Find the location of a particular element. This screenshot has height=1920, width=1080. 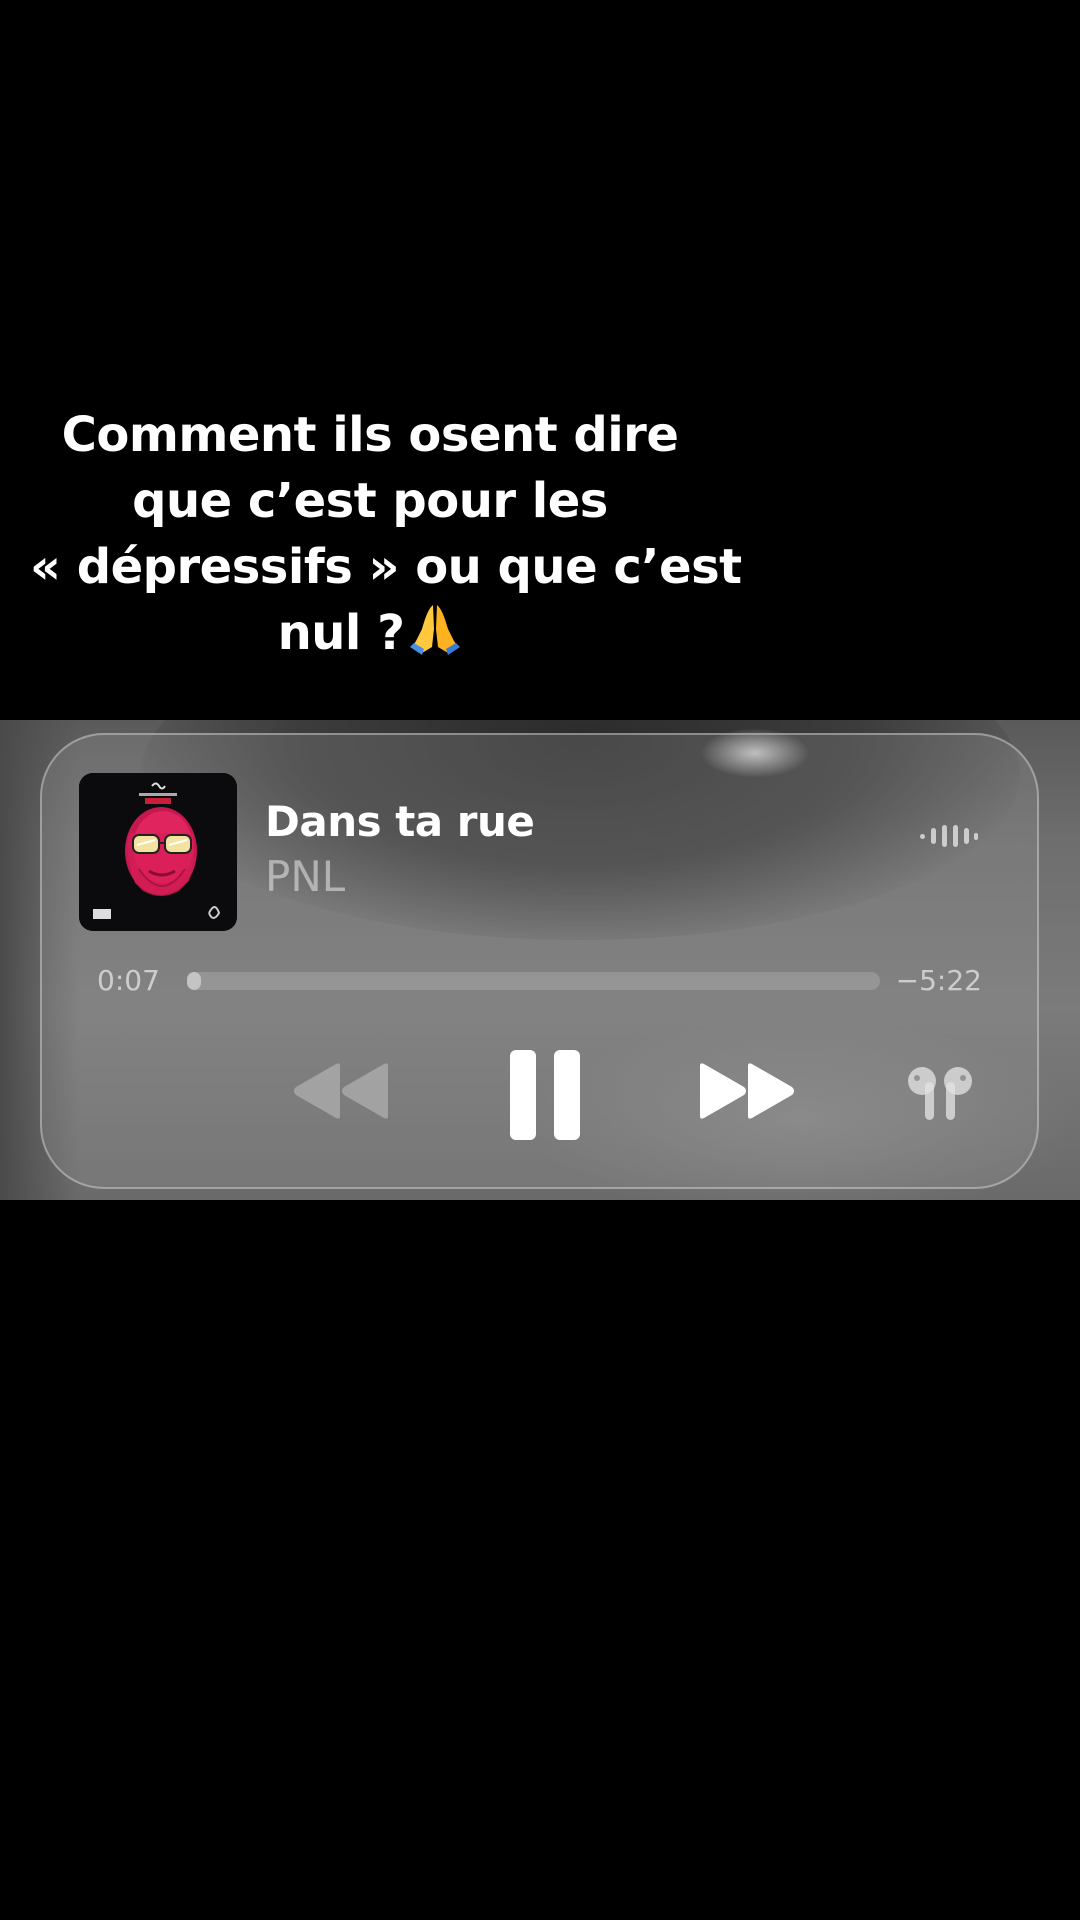

album-artwork is located at coordinates (158, 852).